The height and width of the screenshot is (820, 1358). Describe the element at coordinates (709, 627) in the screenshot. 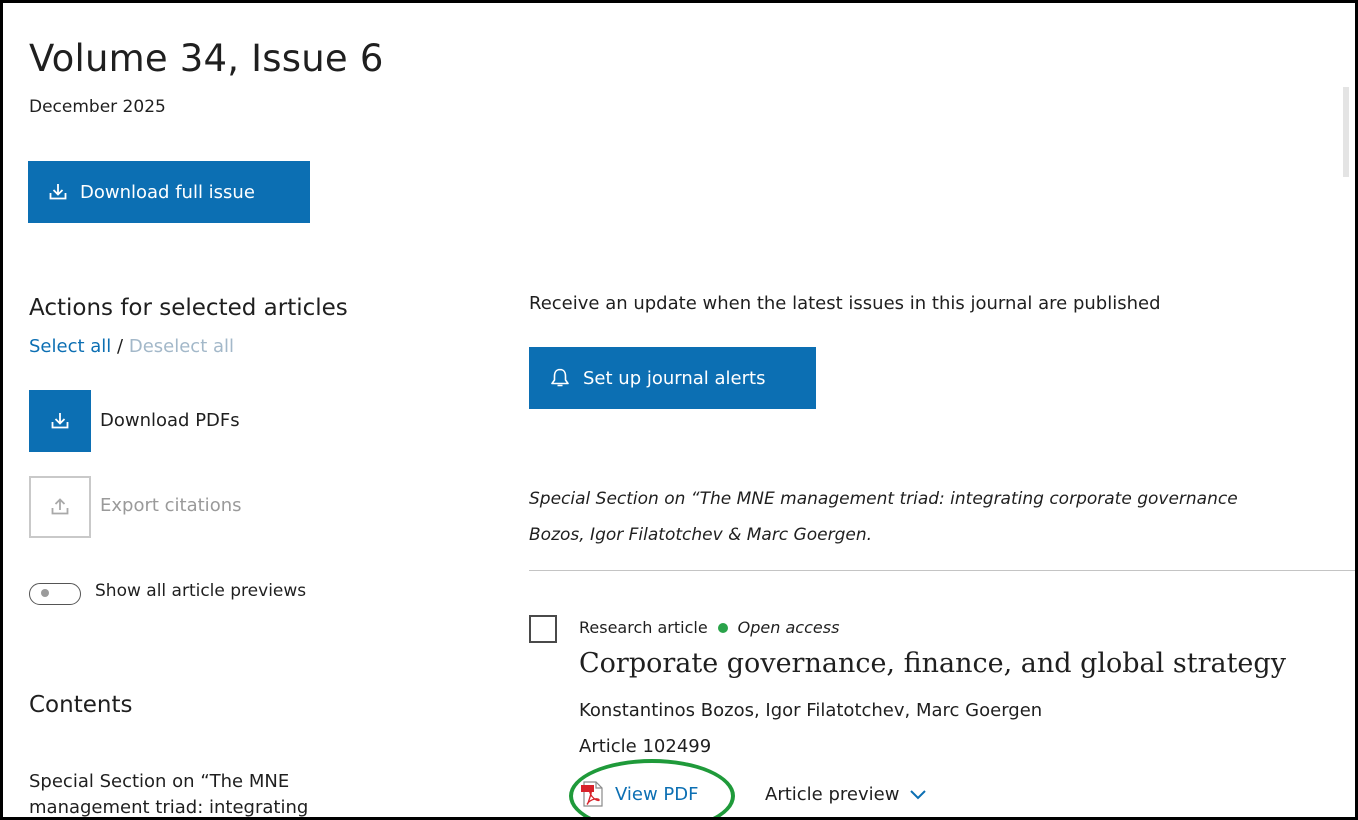

I see `article-meta: Research article Open access` at that location.